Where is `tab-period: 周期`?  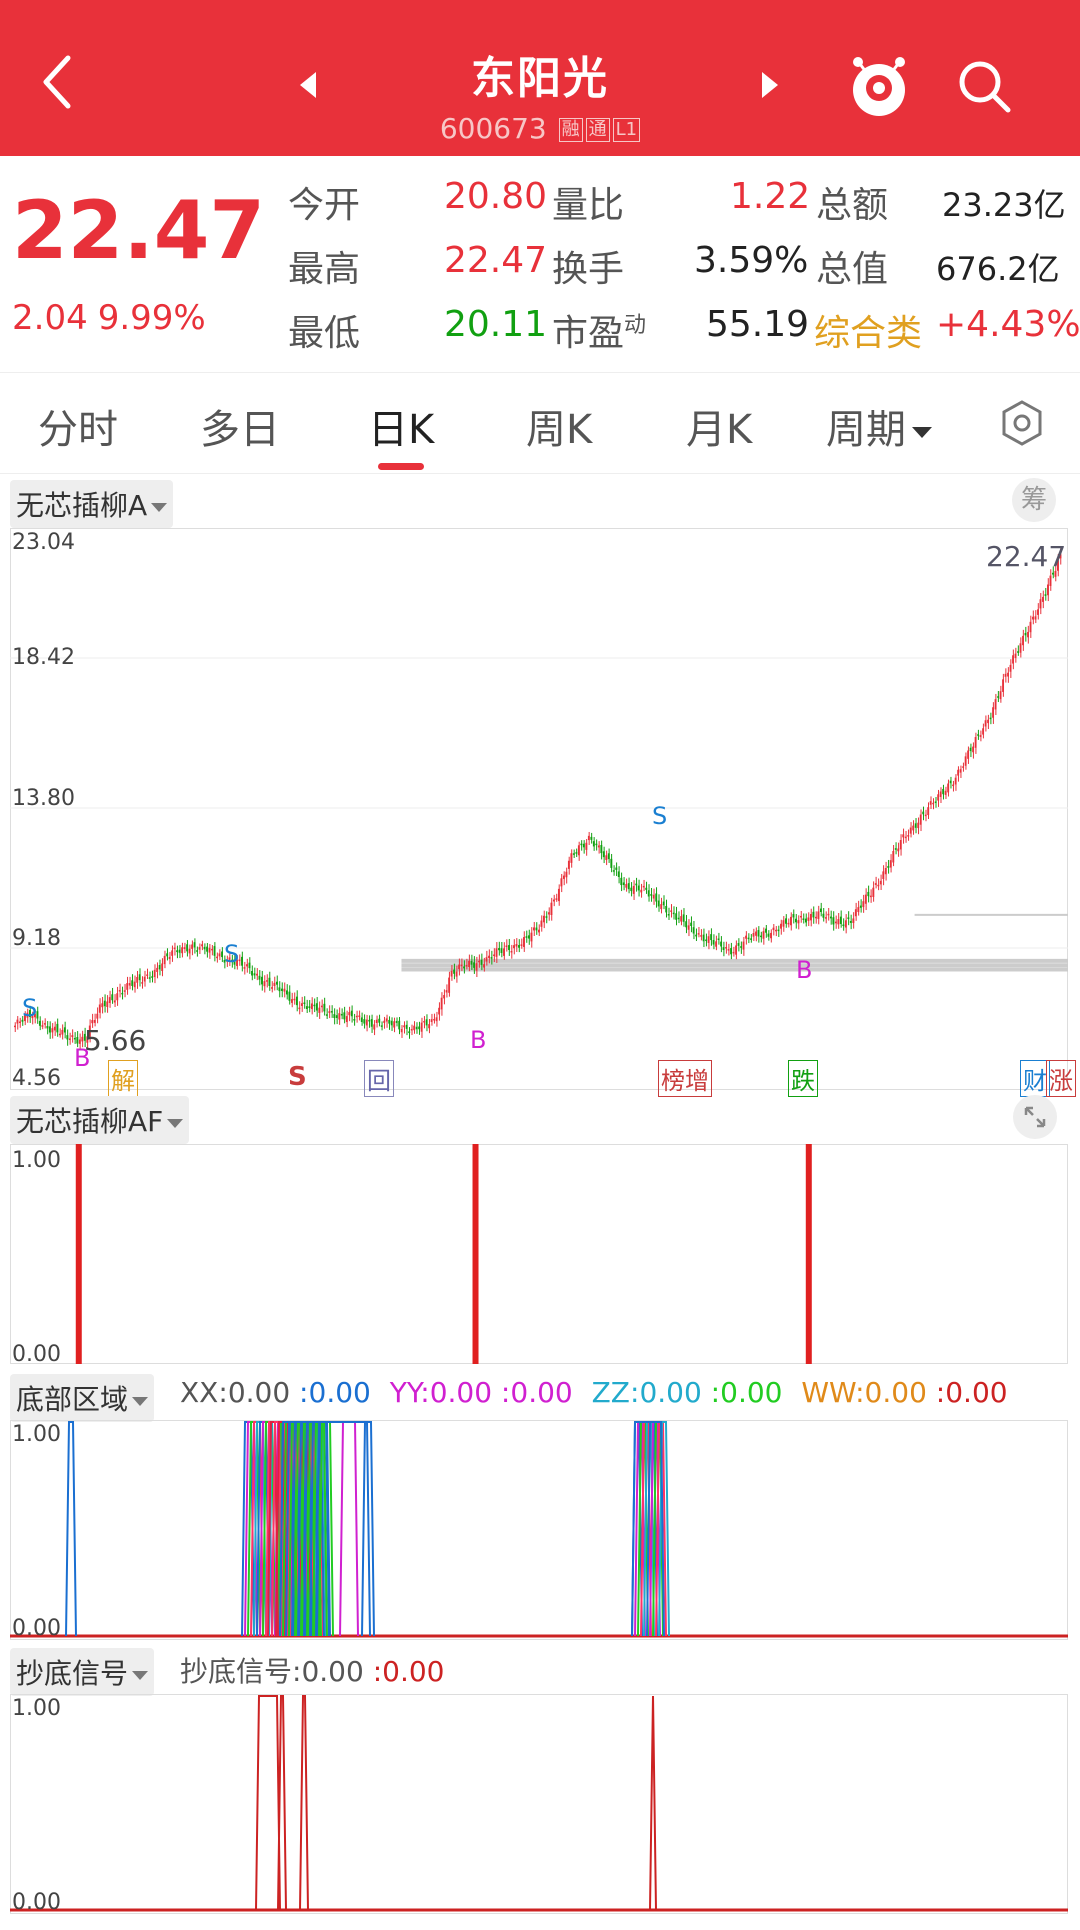
tab-period: 周期 is located at coordinates (879, 426).